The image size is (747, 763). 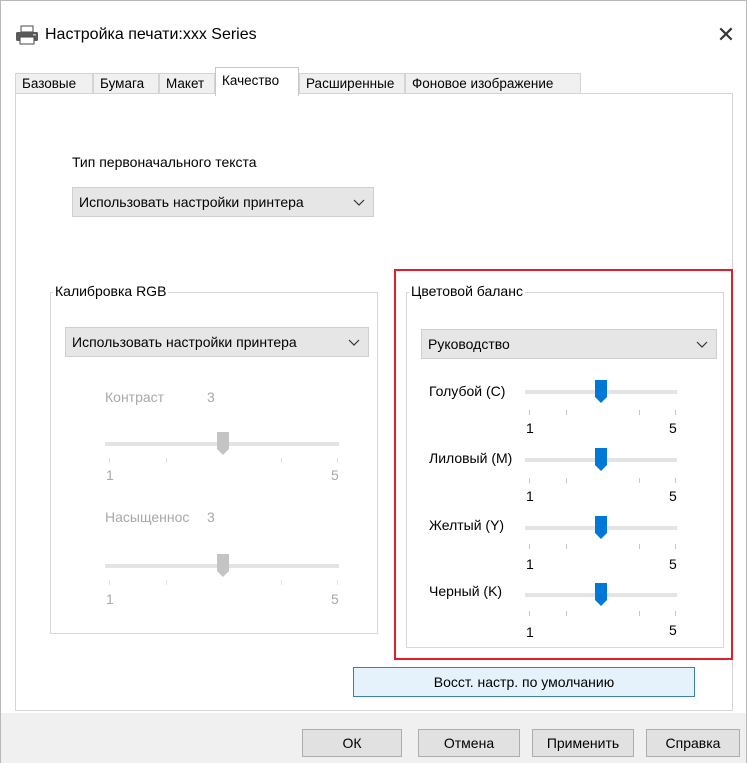 I want to click on black-min: 1, so click(x=530, y=632).